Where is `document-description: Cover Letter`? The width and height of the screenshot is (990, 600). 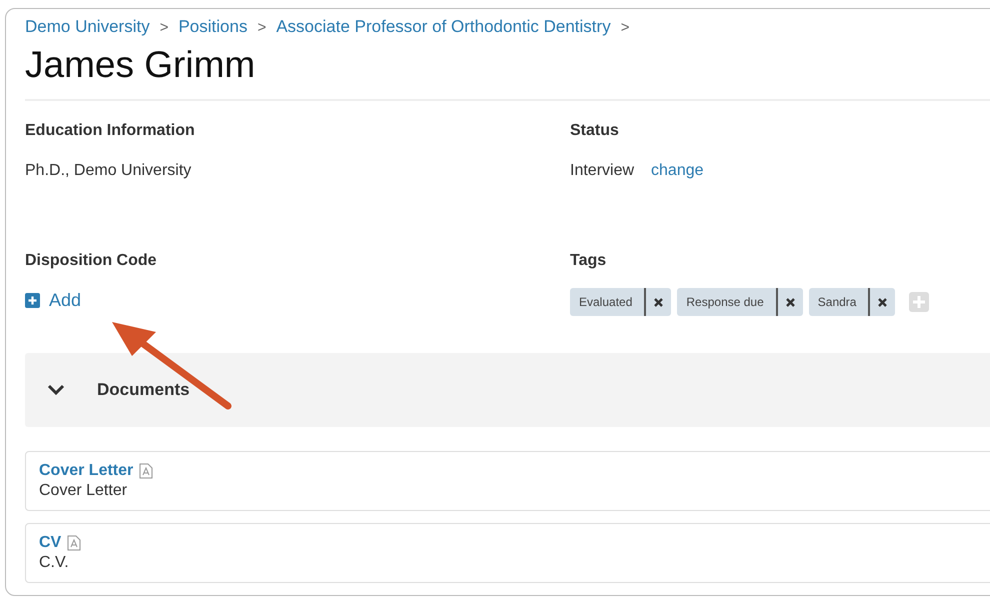 document-description: Cover Letter is located at coordinates (83, 491).